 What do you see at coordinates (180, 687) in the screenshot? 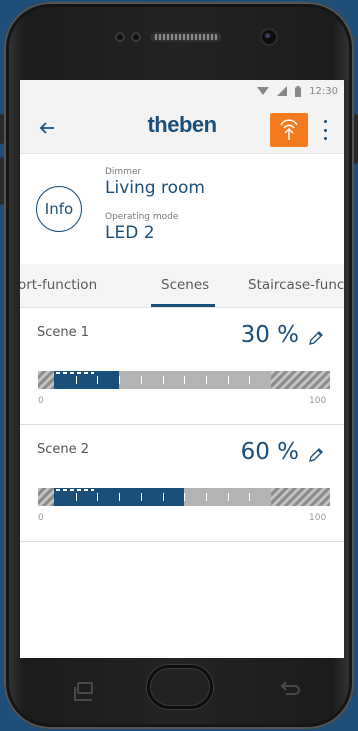
I see `home-button` at bounding box center [180, 687].